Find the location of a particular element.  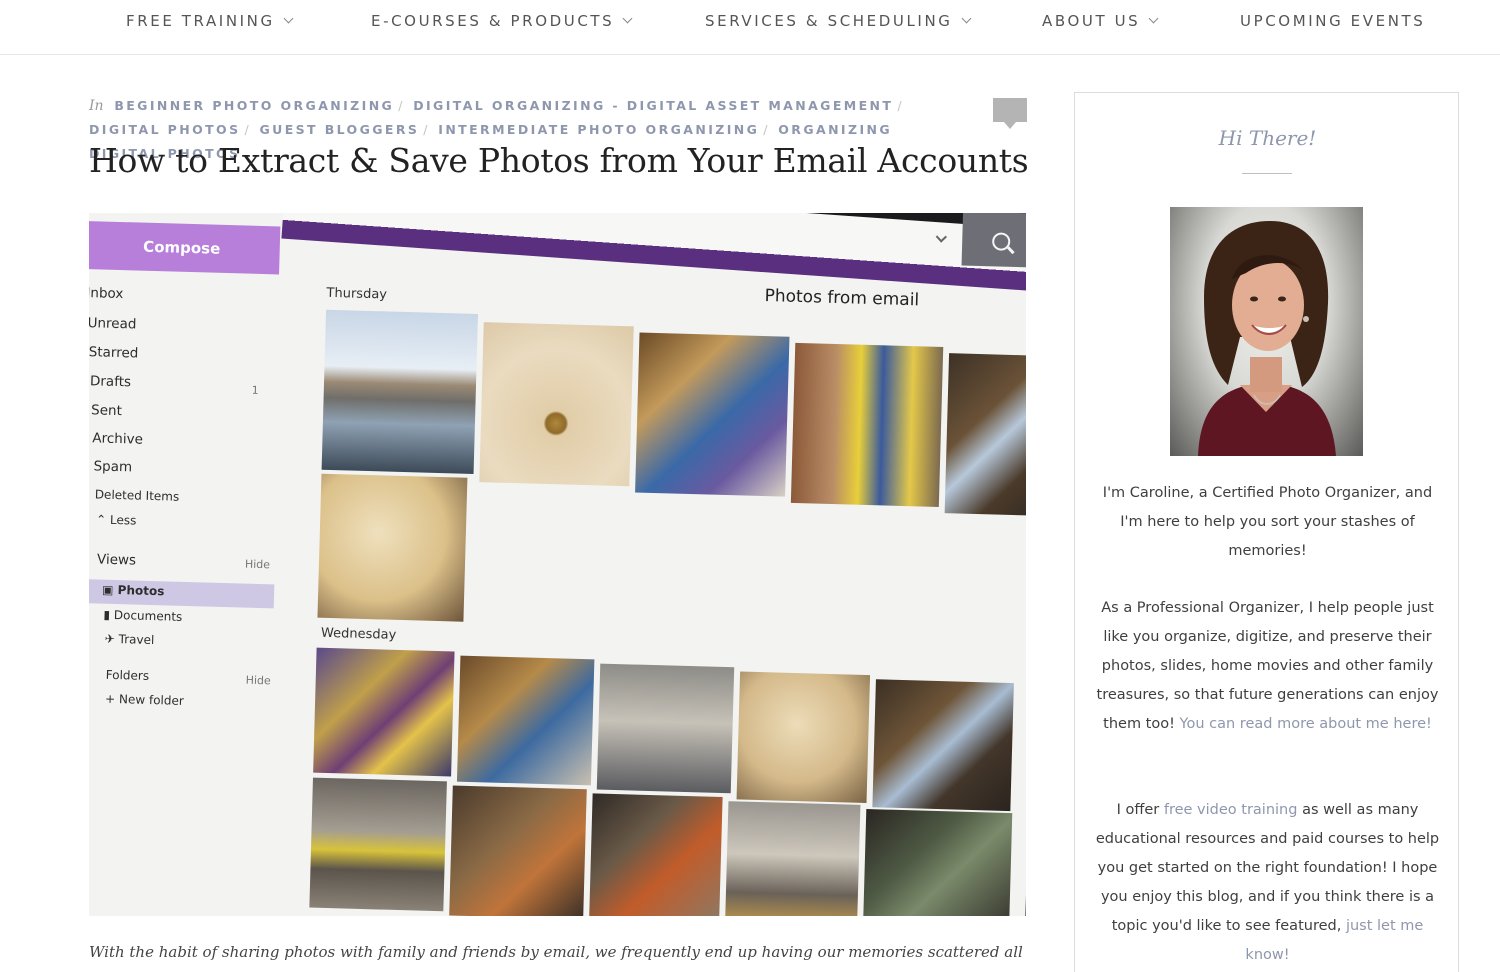

folder-unread: Unread is located at coordinates (113, 324).